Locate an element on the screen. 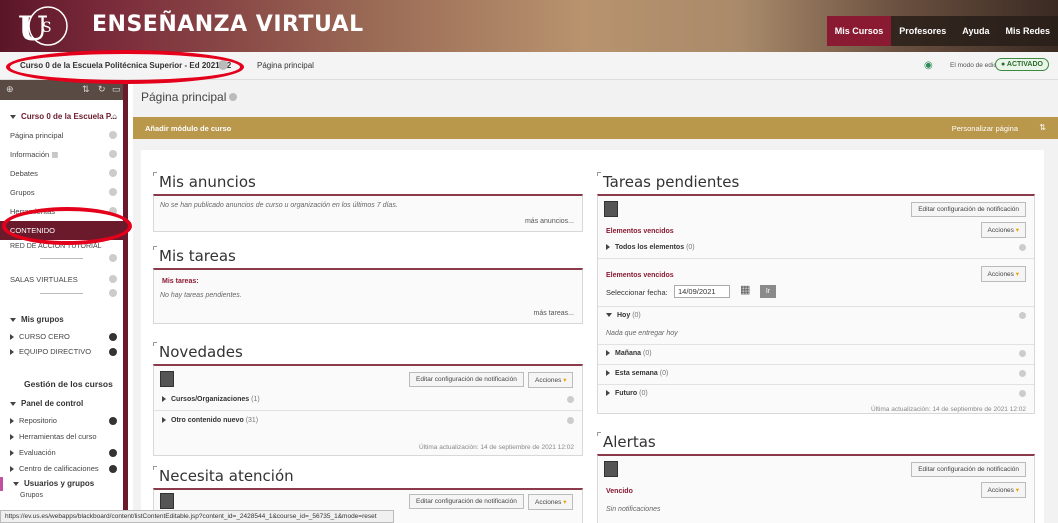  list-item: Cursos/Organizaciones (1) is located at coordinates (211, 399).